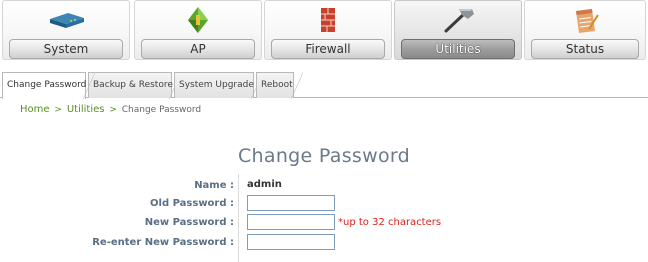 Image resolution: width=648 pixels, height=262 pixels. I want to click on breadcrumb-current: Change Password, so click(161, 110).